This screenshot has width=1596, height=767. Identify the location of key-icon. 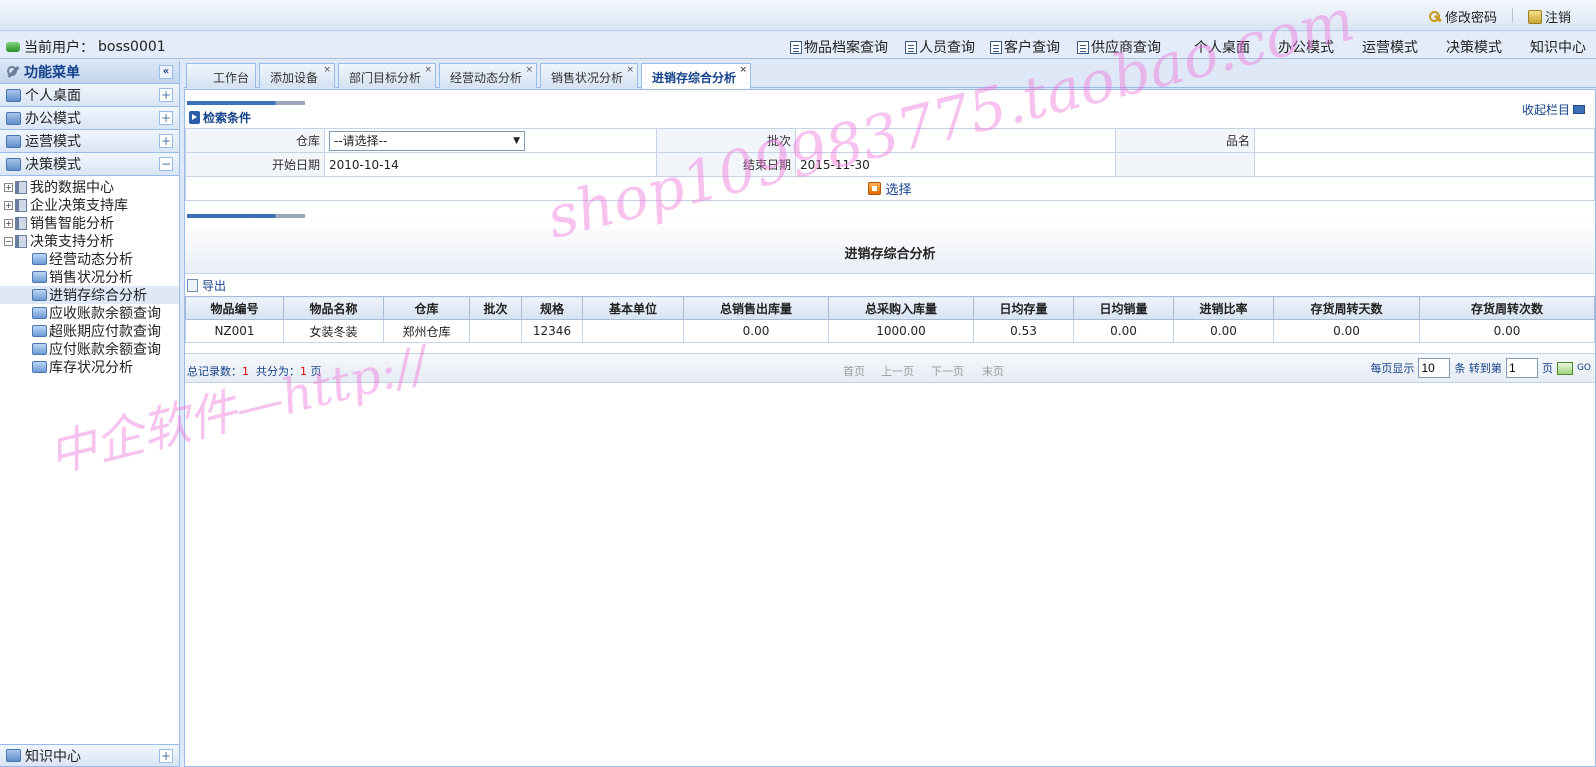
(1435, 17).